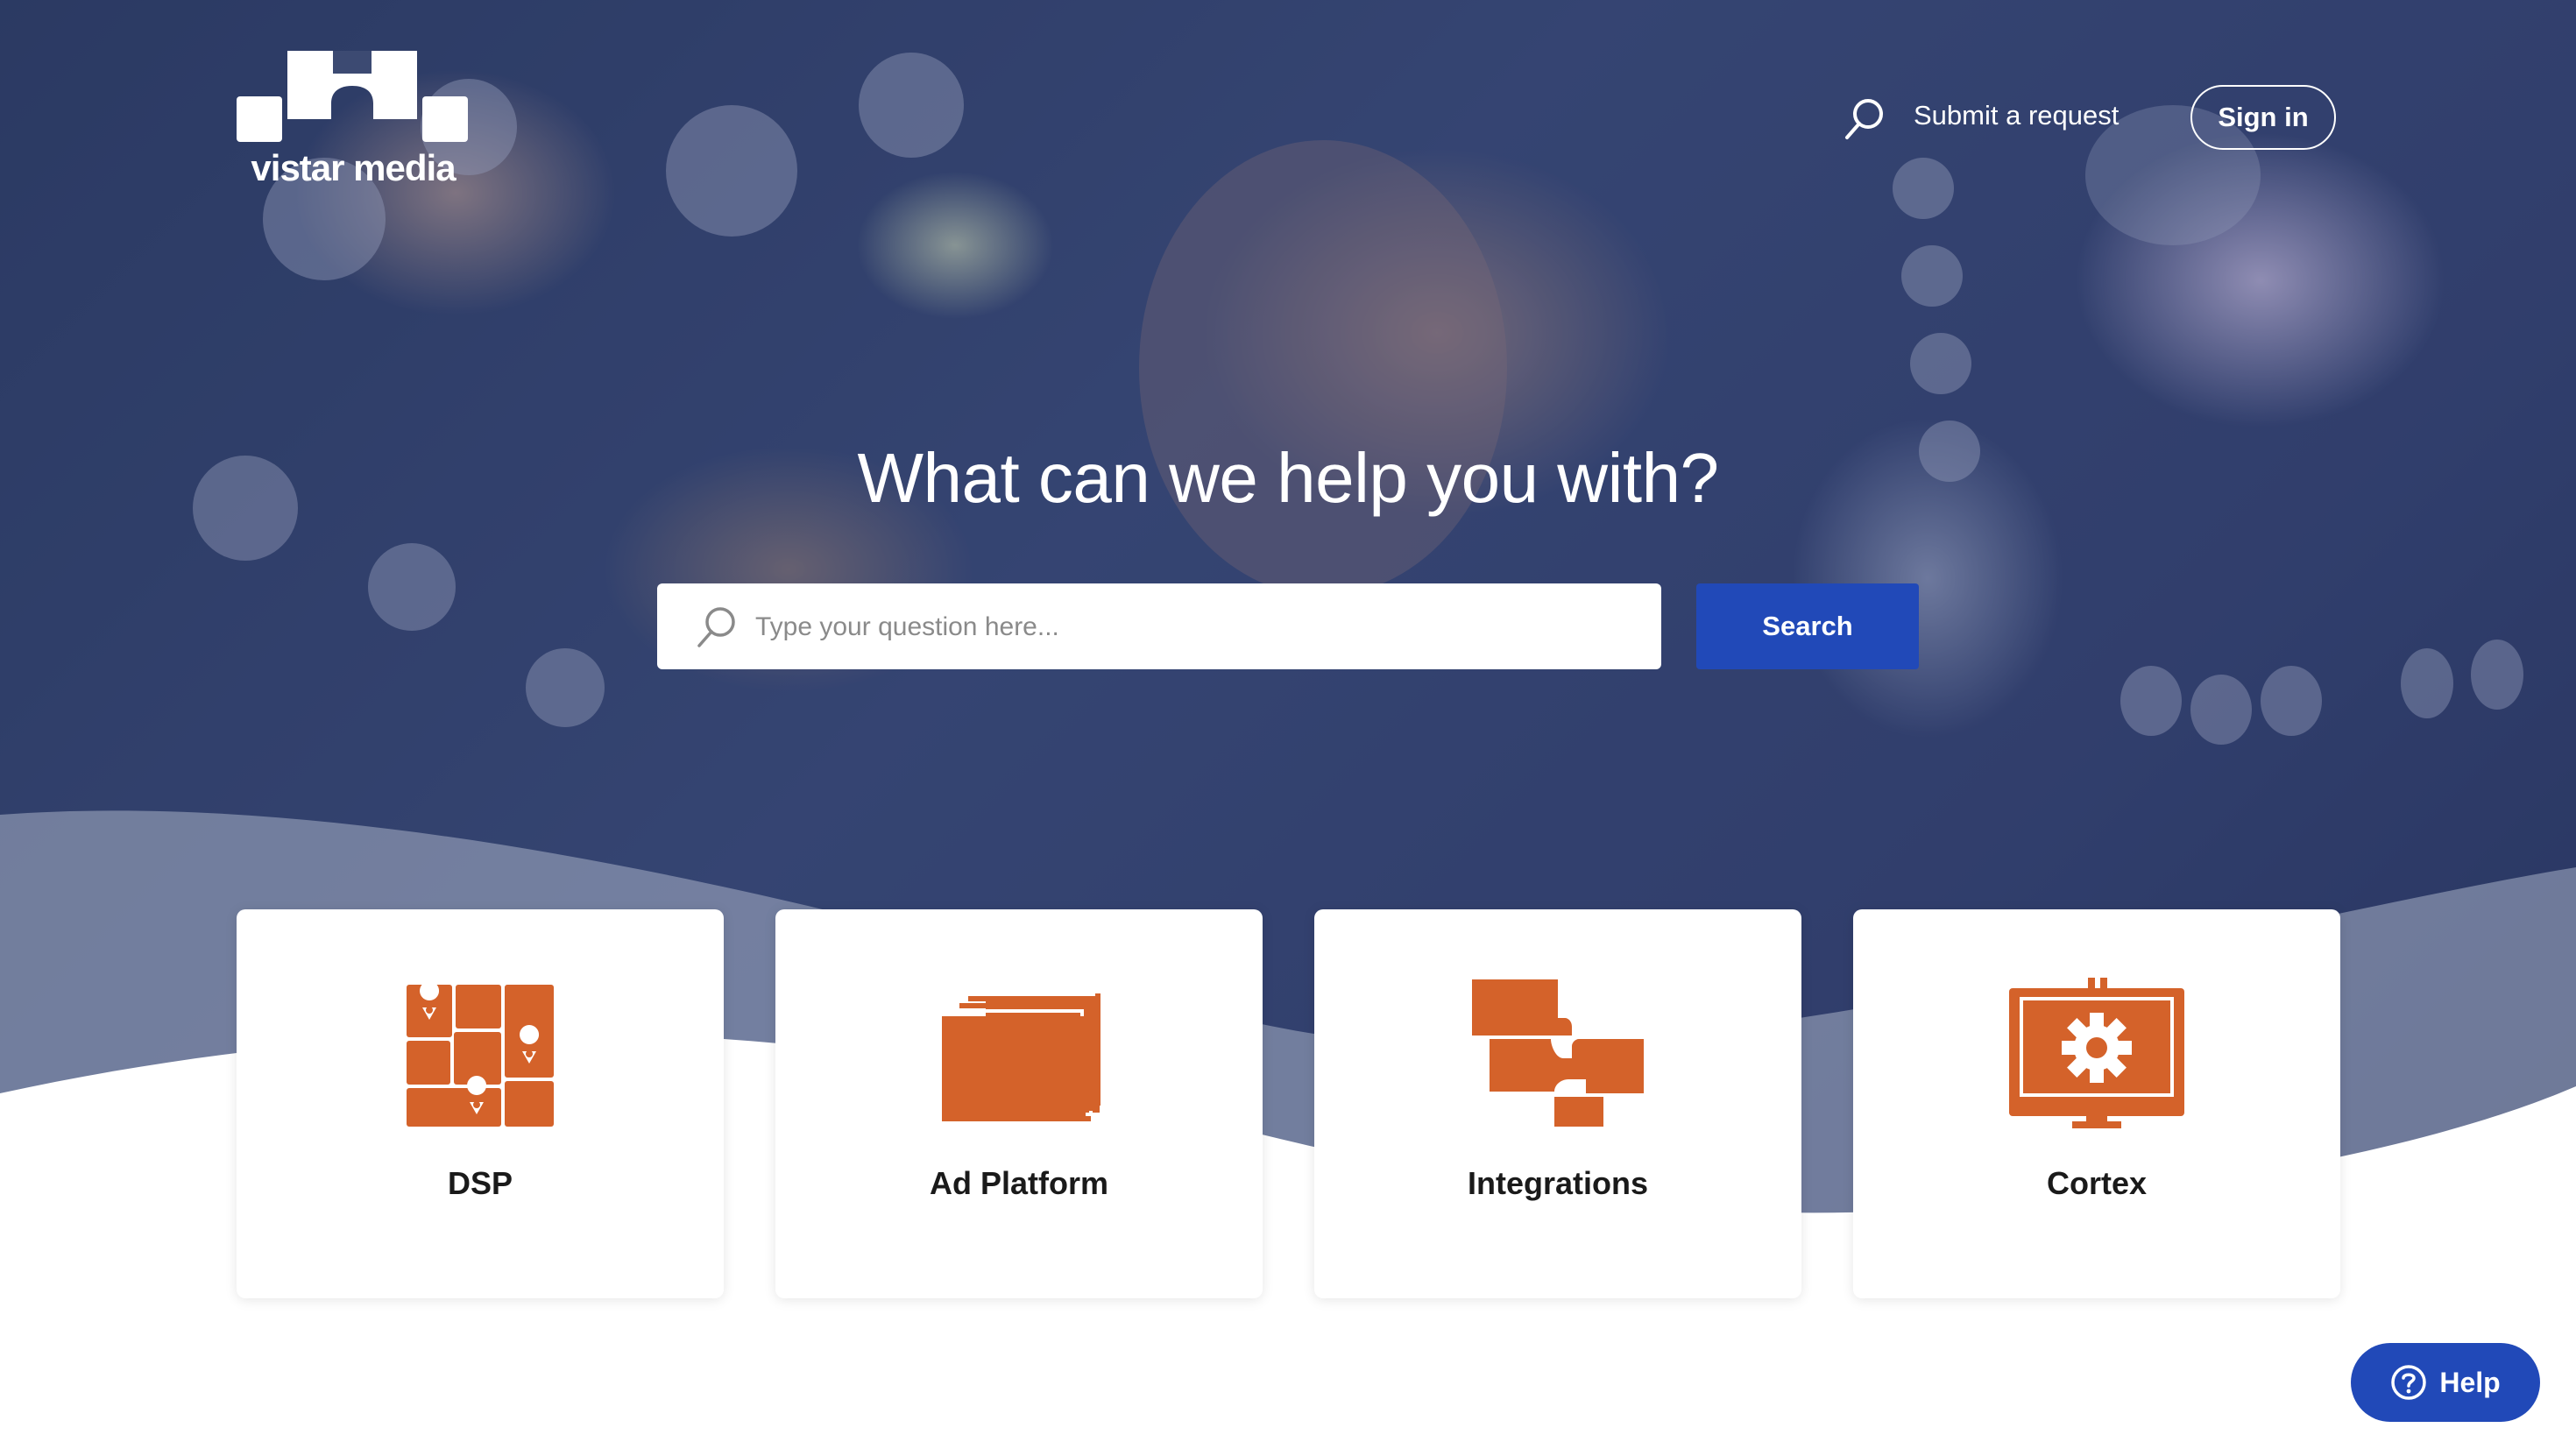 The image size is (2576, 1449). Describe the element at coordinates (1198, 627) in the screenshot. I see `search-input` at that location.